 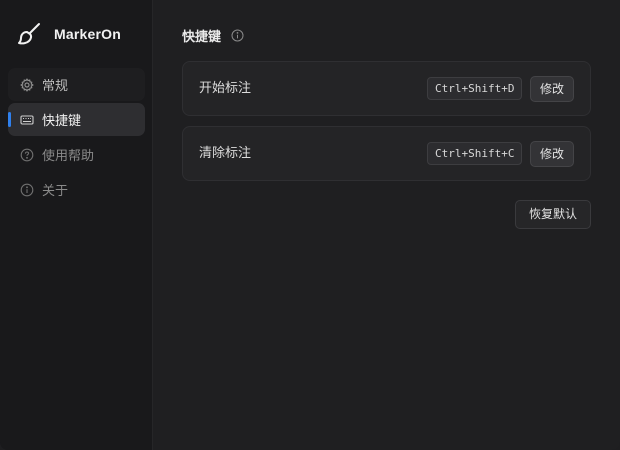 What do you see at coordinates (553, 214) in the screenshot?
I see `reset-defaults-button: 恢复默认` at bounding box center [553, 214].